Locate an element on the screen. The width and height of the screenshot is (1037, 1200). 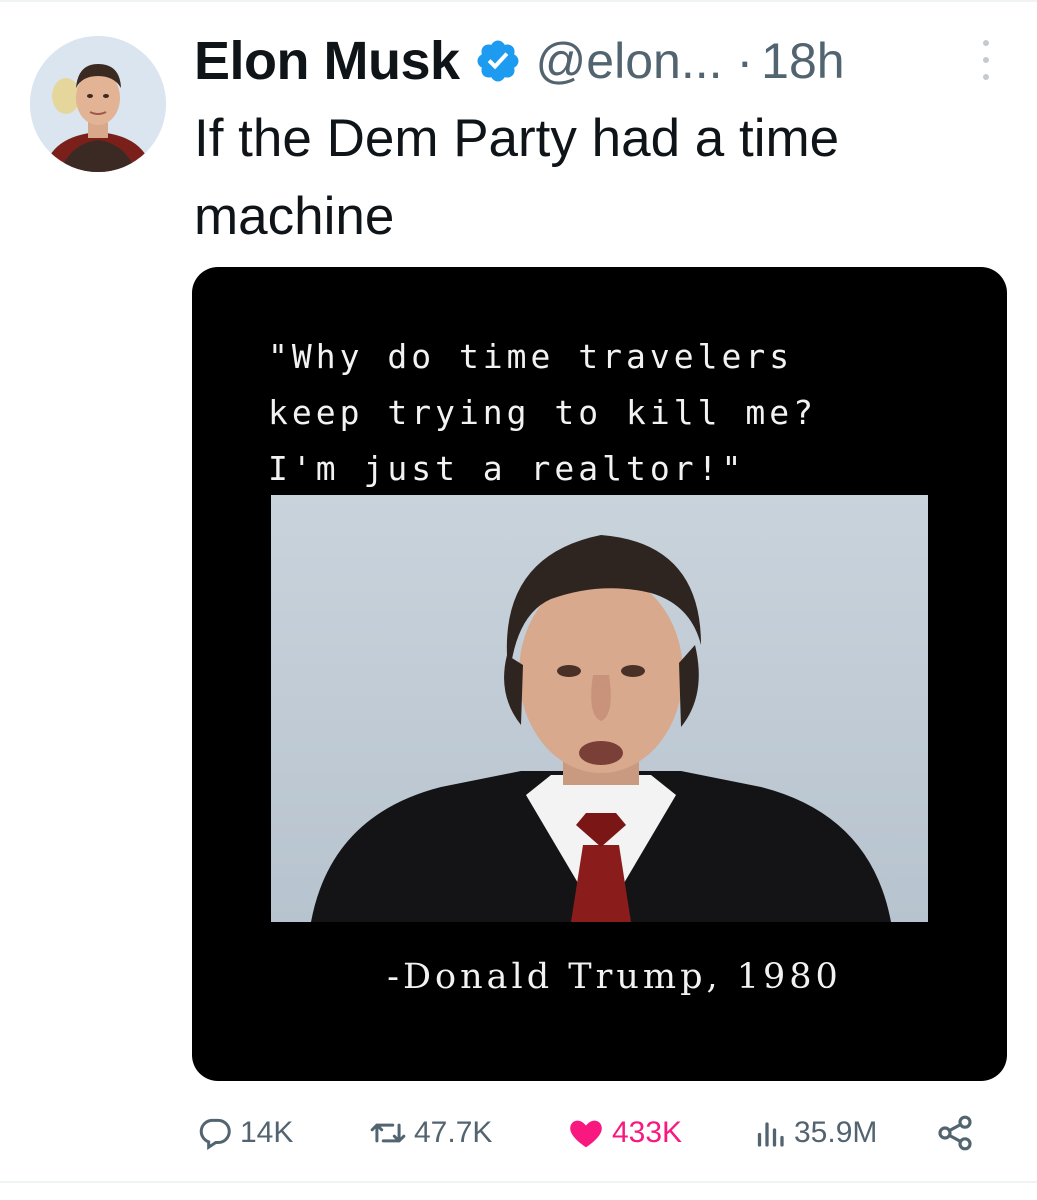
tweet-header: Elon Musk @elon... · 18h is located at coordinates (519, 61).